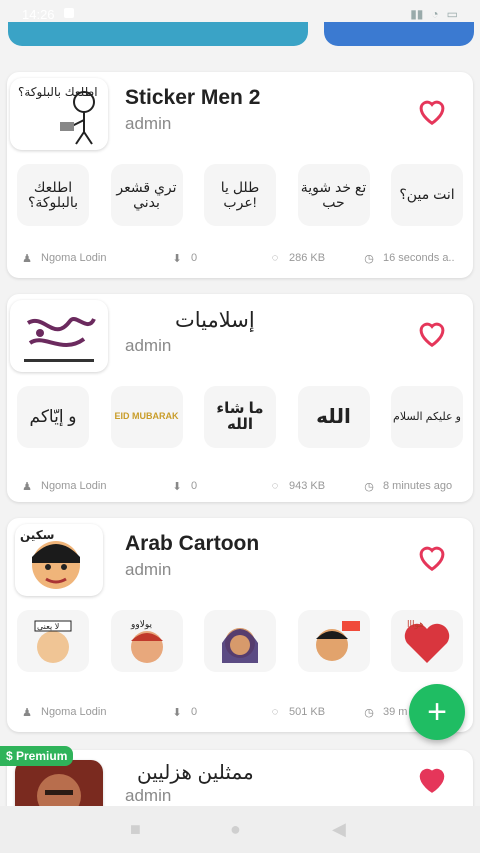 This screenshot has width=480, height=853. I want to click on premium-badge: $ Premium, so click(37, 756).